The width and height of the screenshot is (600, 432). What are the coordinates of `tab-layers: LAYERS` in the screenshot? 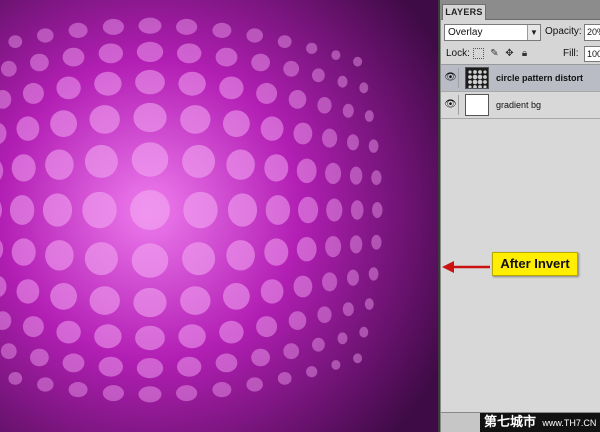 It's located at (464, 12).